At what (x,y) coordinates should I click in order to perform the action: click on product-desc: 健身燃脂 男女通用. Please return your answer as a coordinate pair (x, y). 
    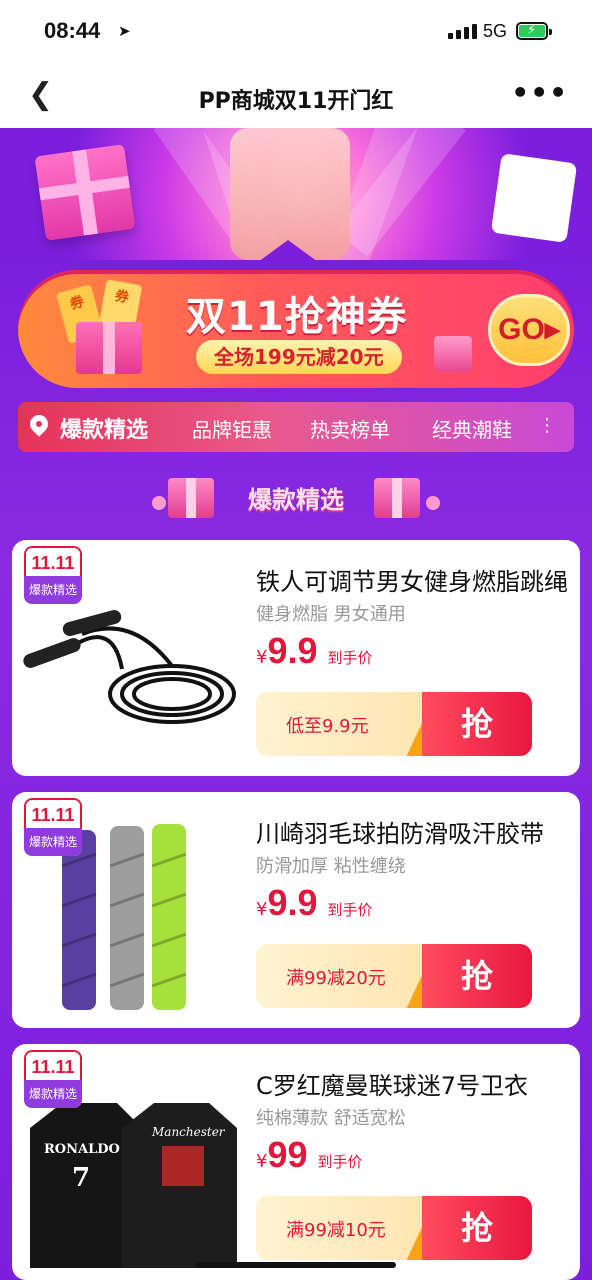
    Looking at the image, I should click on (331, 614).